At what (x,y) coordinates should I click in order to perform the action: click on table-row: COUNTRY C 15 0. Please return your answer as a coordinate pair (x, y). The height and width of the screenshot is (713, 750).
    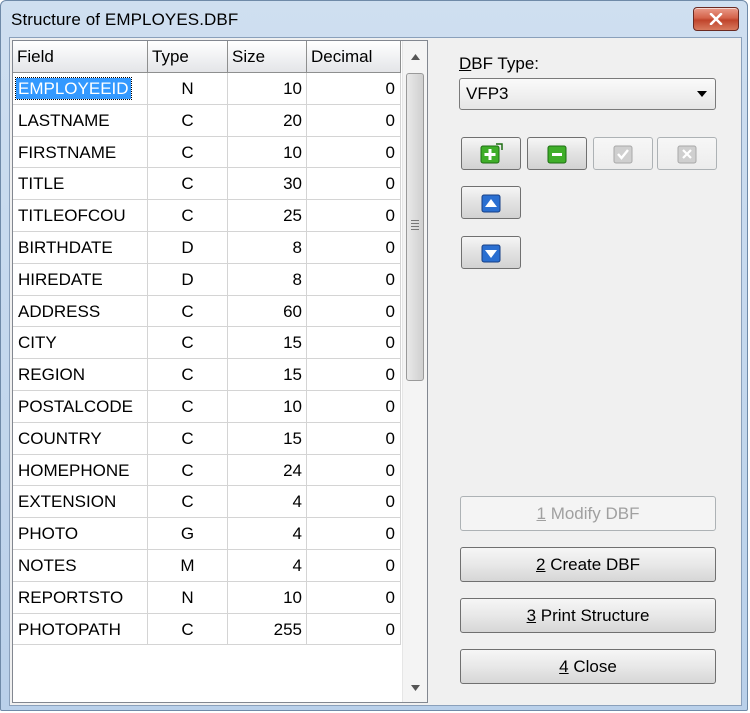
    Looking at the image, I should click on (207, 438).